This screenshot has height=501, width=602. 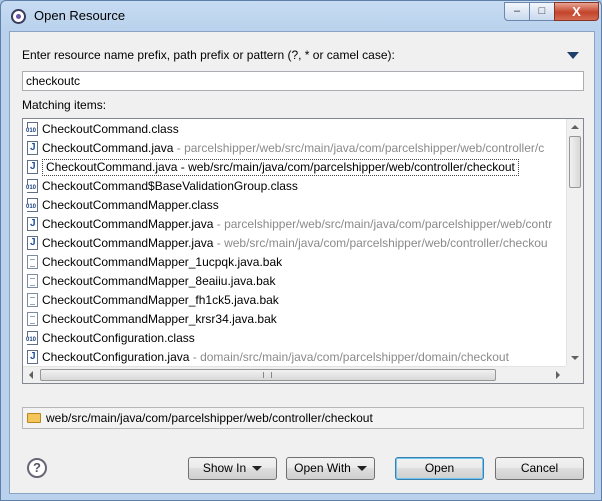 I want to click on show-in-button: Show In, so click(x=232, y=468).